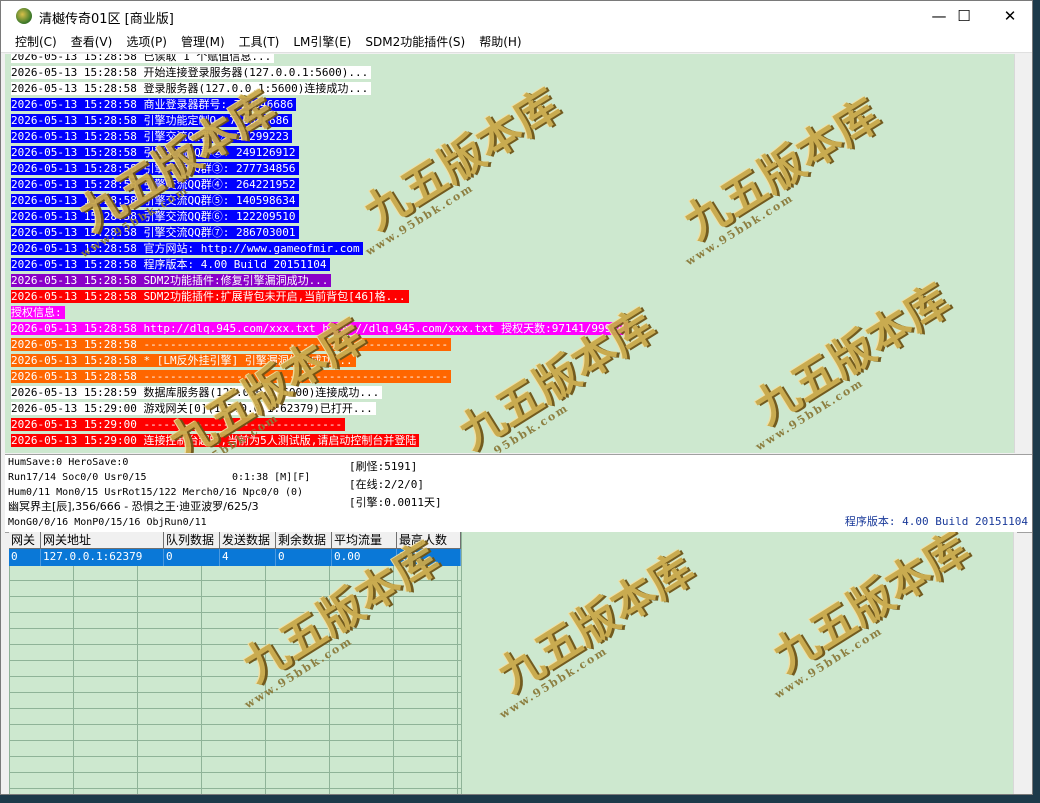 This screenshot has height=803, width=1040. What do you see at coordinates (322, 42) in the screenshot?
I see `menu-lm-engine: LM引擎(E)` at bounding box center [322, 42].